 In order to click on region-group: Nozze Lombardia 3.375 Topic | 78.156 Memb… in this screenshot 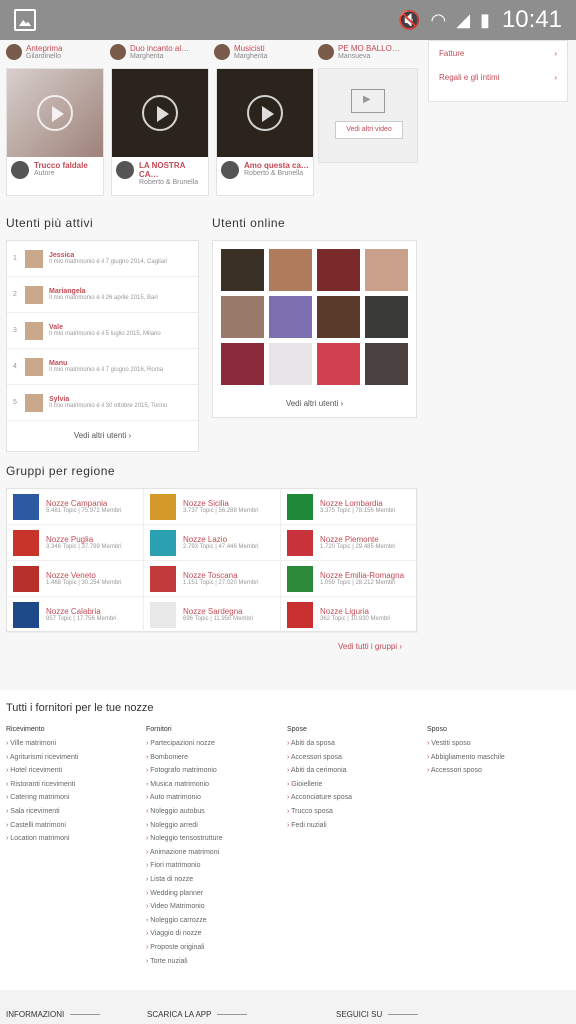, I will do `click(349, 507)`.